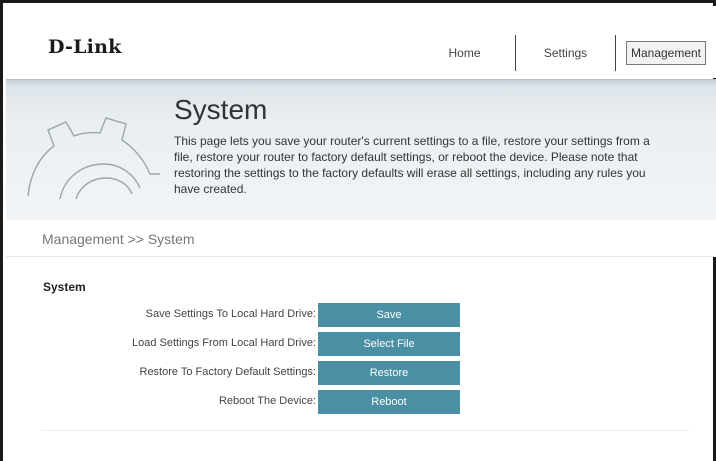  Describe the element at coordinates (93, 158) in the screenshot. I see `gear-icon` at that location.